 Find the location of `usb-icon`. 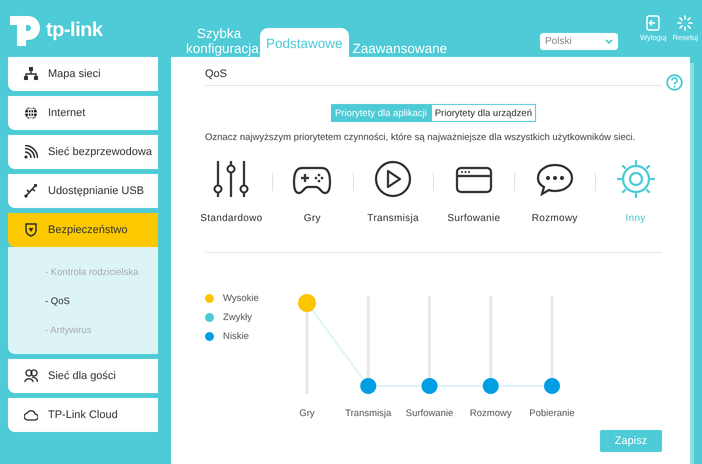

usb-icon is located at coordinates (31, 191).